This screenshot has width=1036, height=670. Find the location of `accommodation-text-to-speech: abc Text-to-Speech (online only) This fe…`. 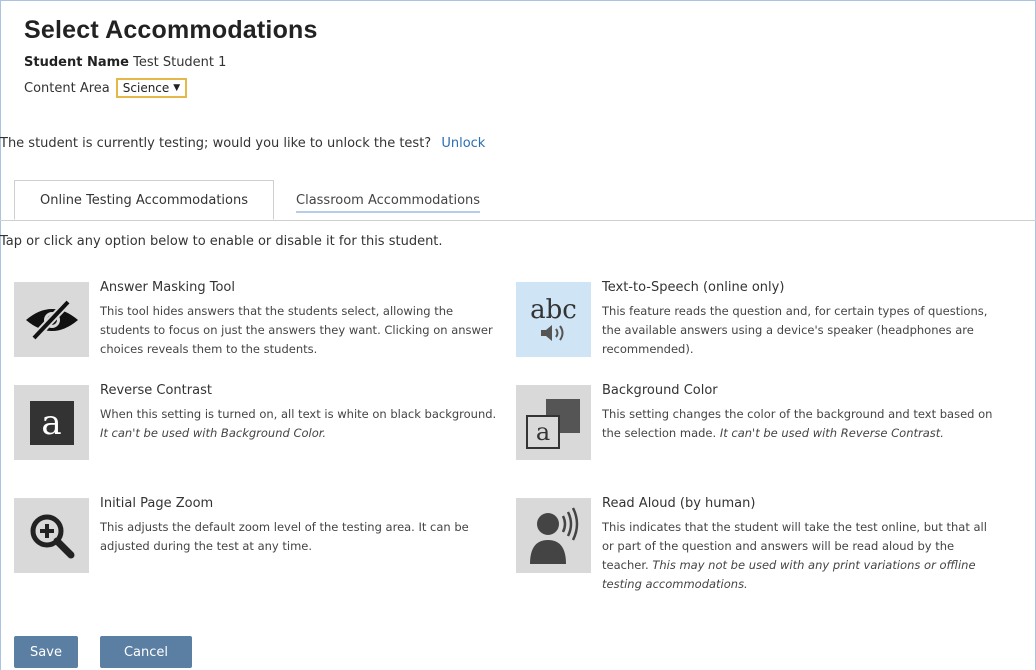

accommodation-text-to-speech: abc Text-to-Speech (online only) This fe… is located at coordinates (756, 321).